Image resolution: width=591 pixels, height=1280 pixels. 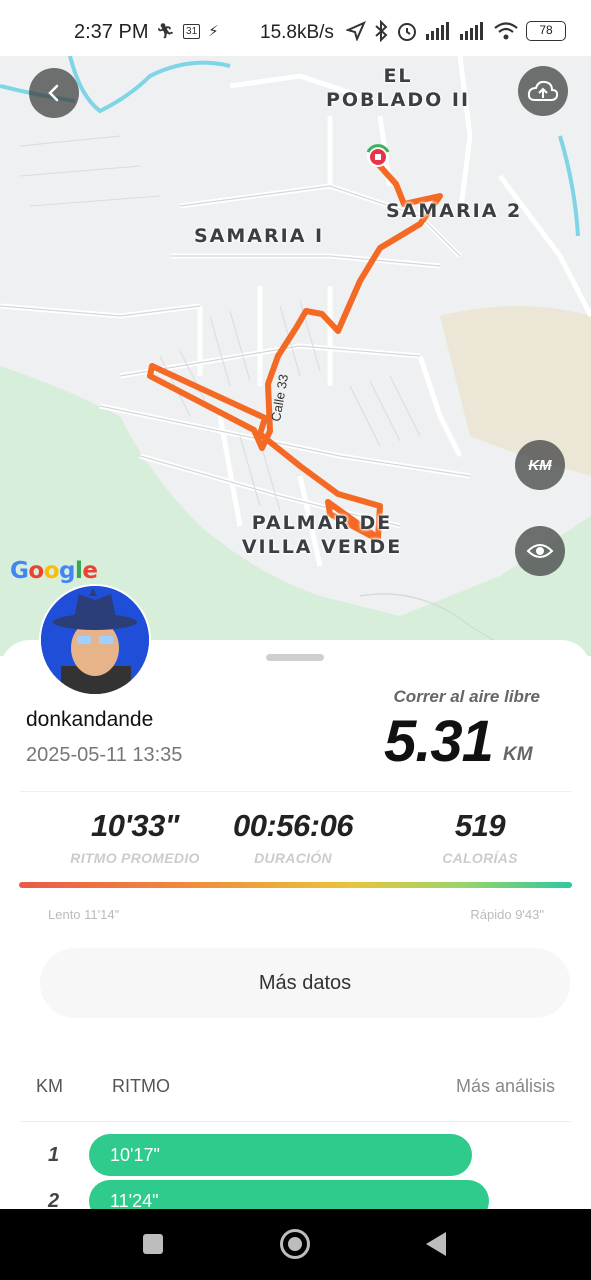 I want to click on map-label-samaria-2: SAMARIA 2, so click(x=454, y=211).